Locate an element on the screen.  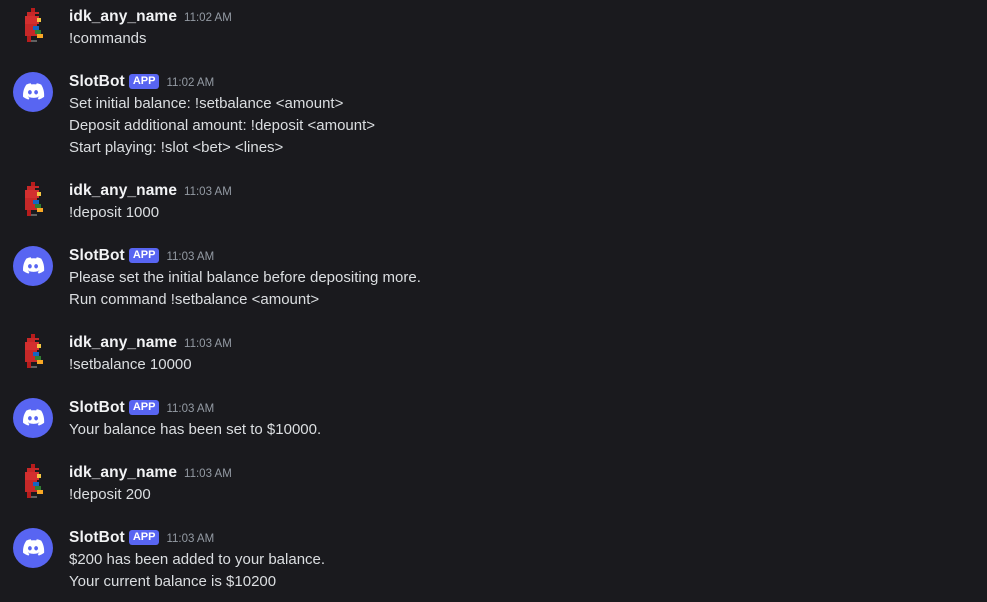
message-header: idk_any_name 11:02 AM is located at coordinates (150, 17).